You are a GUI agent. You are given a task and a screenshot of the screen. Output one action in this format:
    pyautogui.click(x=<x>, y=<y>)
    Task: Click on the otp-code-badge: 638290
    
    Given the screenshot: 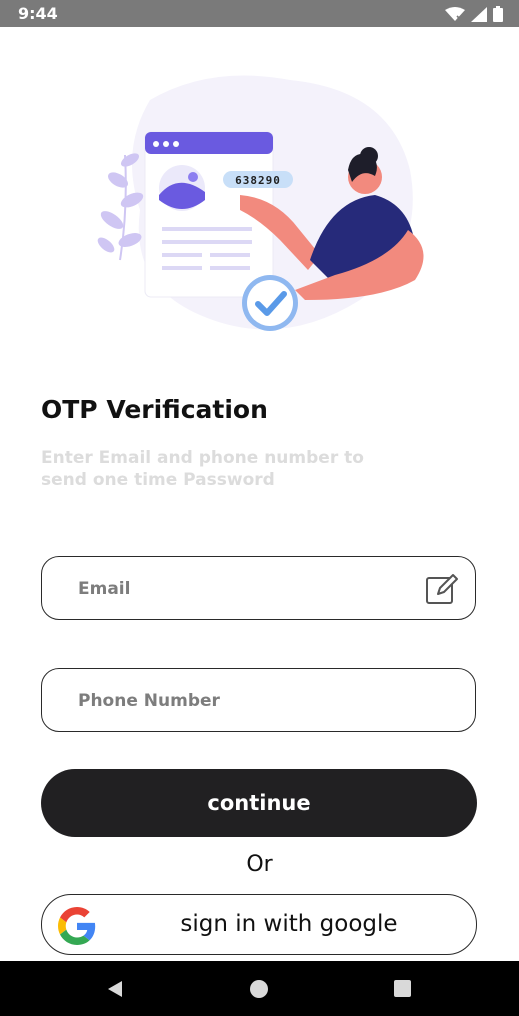 What is the action you would take?
    pyautogui.click(x=258, y=179)
    